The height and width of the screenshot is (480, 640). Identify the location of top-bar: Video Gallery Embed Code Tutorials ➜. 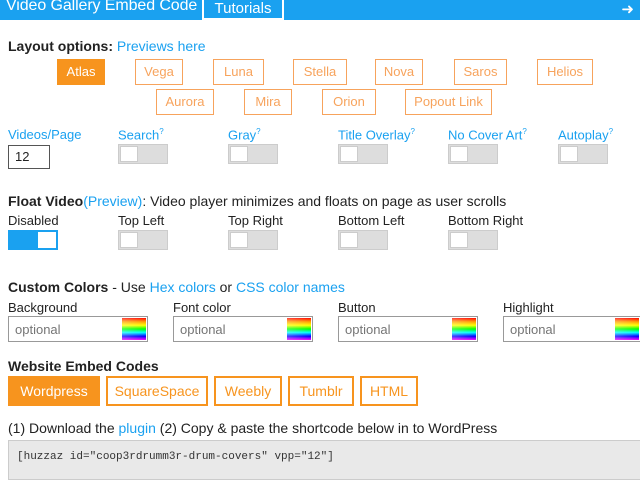
(320, 10).